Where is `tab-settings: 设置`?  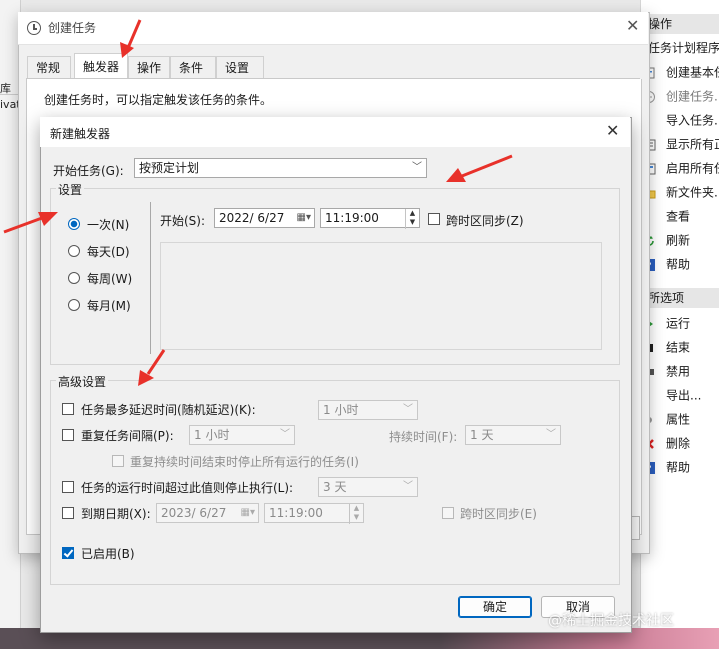 tab-settings: 设置 is located at coordinates (240, 67).